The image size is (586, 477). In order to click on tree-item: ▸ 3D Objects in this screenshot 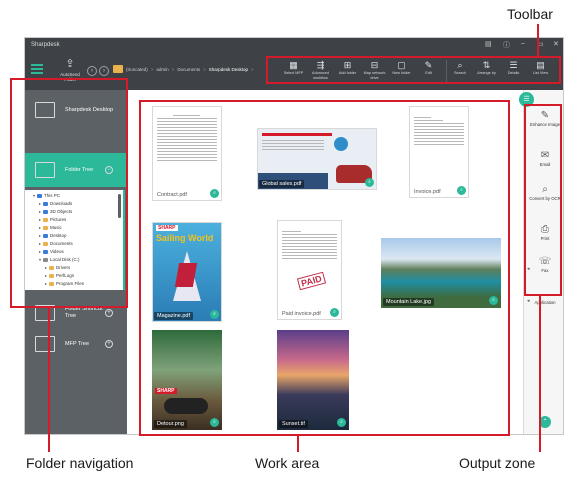, I will do `click(55, 211)`.